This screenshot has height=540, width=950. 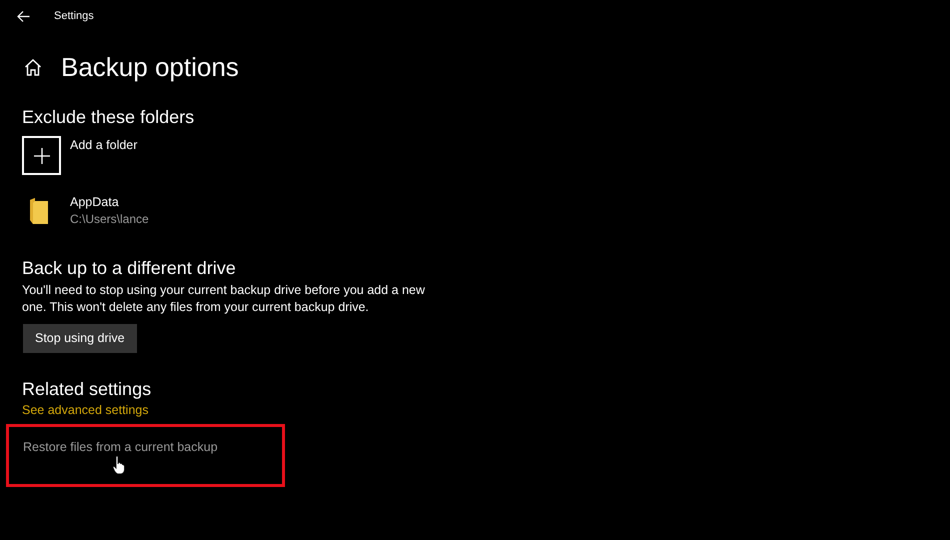 I want to click on section-heading: Exclude these folders, so click(x=109, y=117).